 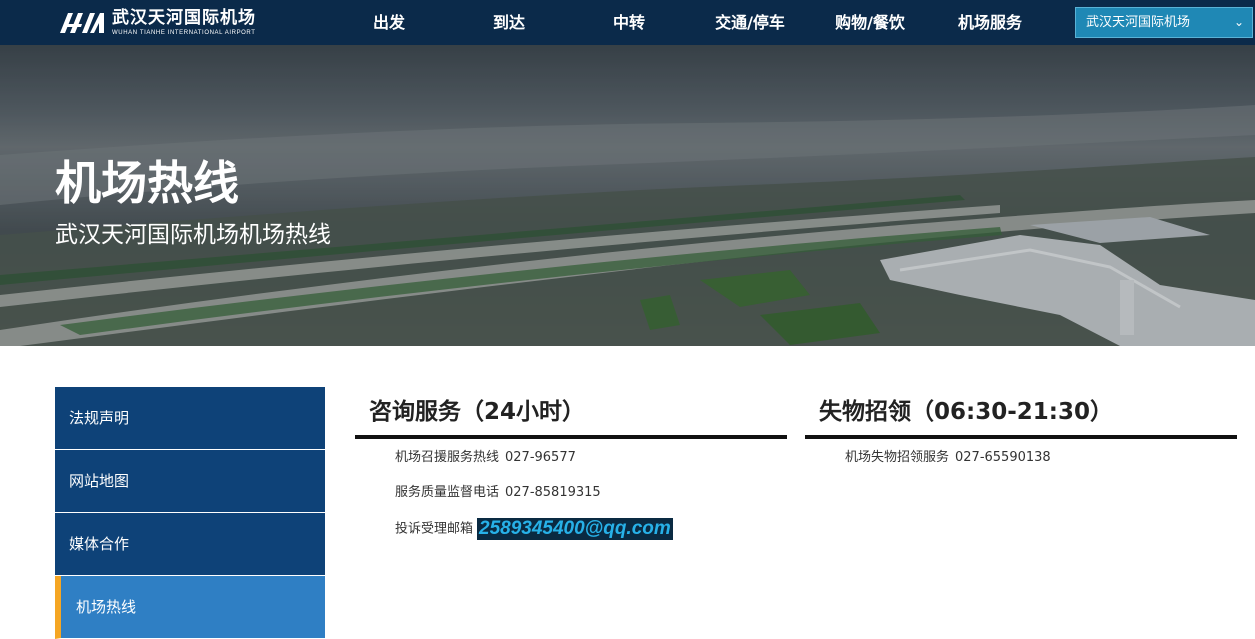 I want to click on nav-transfer: 中转, so click(x=629, y=22).